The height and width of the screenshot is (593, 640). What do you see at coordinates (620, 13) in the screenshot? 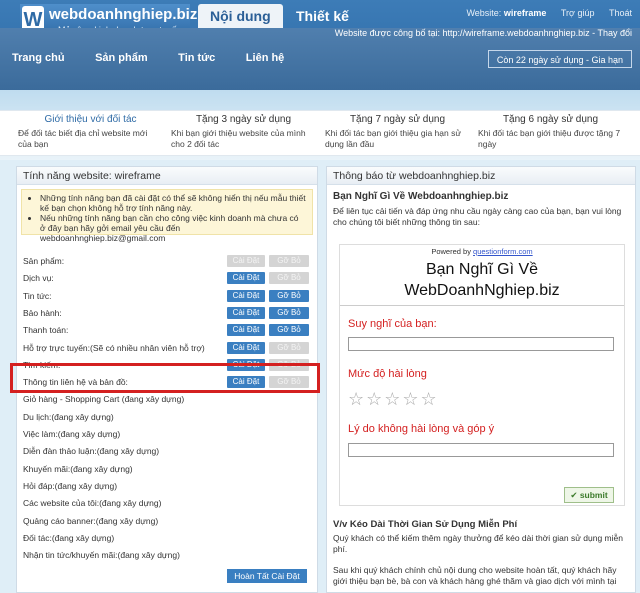
I see `logout-link: Thoát` at bounding box center [620, 13].